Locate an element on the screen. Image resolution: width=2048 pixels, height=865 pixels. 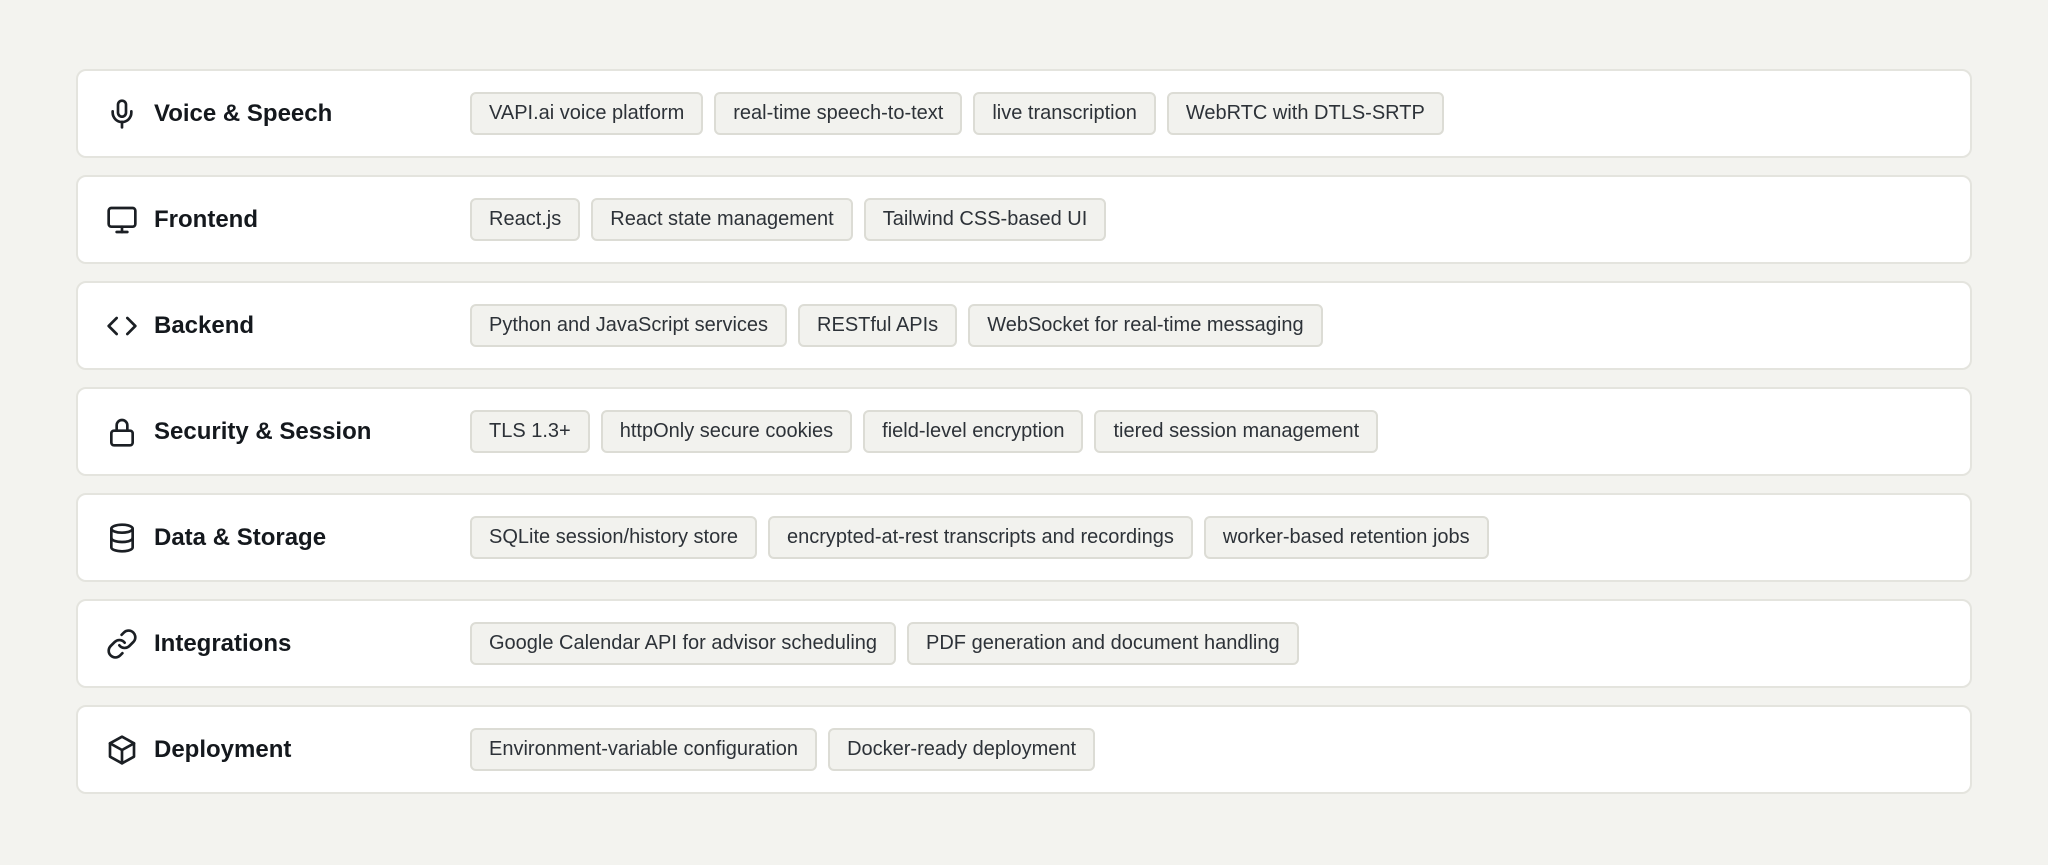
category-header: Security & Session is located at coordinates (238, 431).